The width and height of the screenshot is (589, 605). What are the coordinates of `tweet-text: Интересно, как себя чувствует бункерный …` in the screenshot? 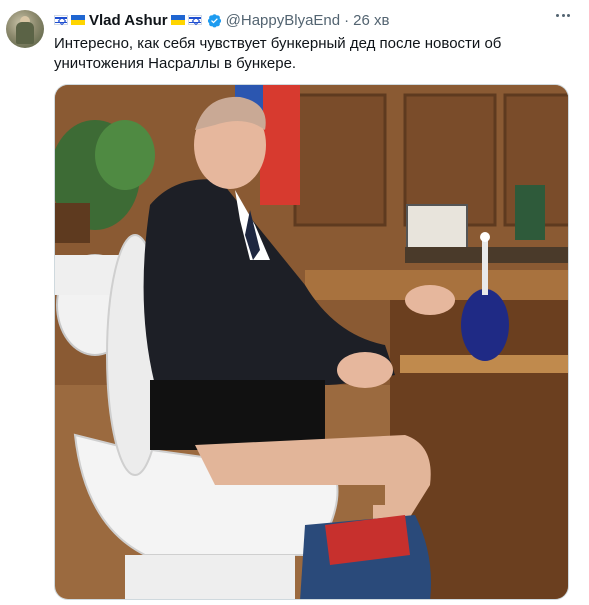 It's located at (278, 53).